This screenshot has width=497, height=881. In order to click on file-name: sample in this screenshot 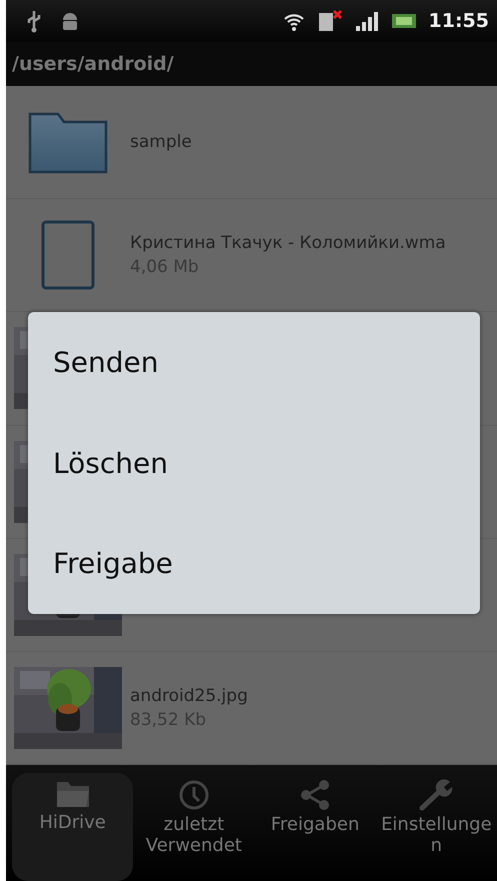, I will do `click(161, 142)`.